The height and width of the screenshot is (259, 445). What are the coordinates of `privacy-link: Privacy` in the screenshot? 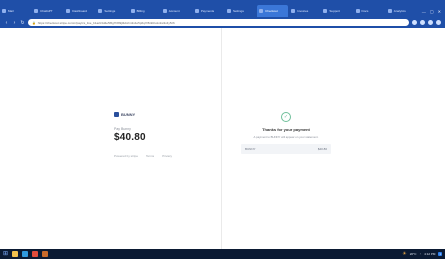 It's located at (167, 156).